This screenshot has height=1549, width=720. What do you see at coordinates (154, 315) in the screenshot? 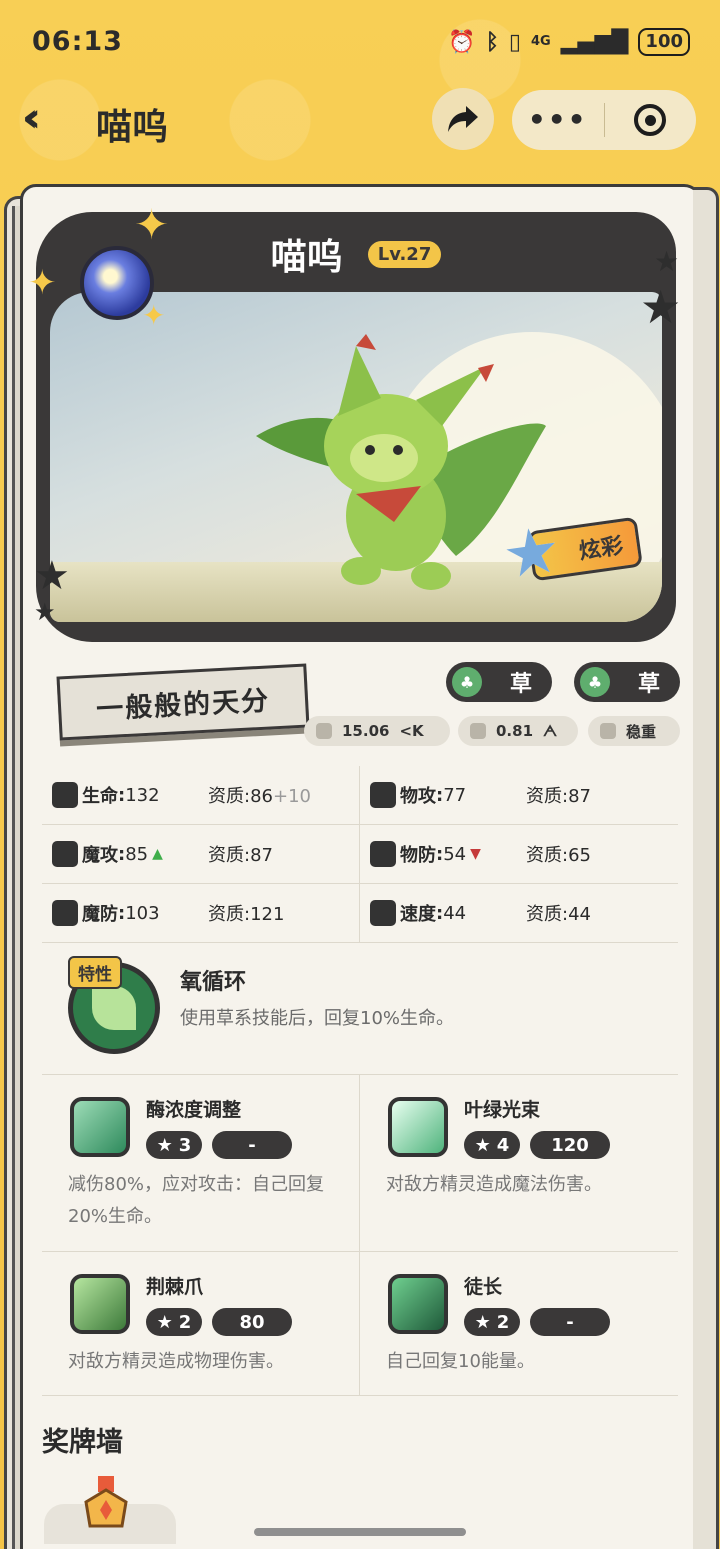
I see `sparkle-icon-tiny: ✦` at bounding box center [154, 315].